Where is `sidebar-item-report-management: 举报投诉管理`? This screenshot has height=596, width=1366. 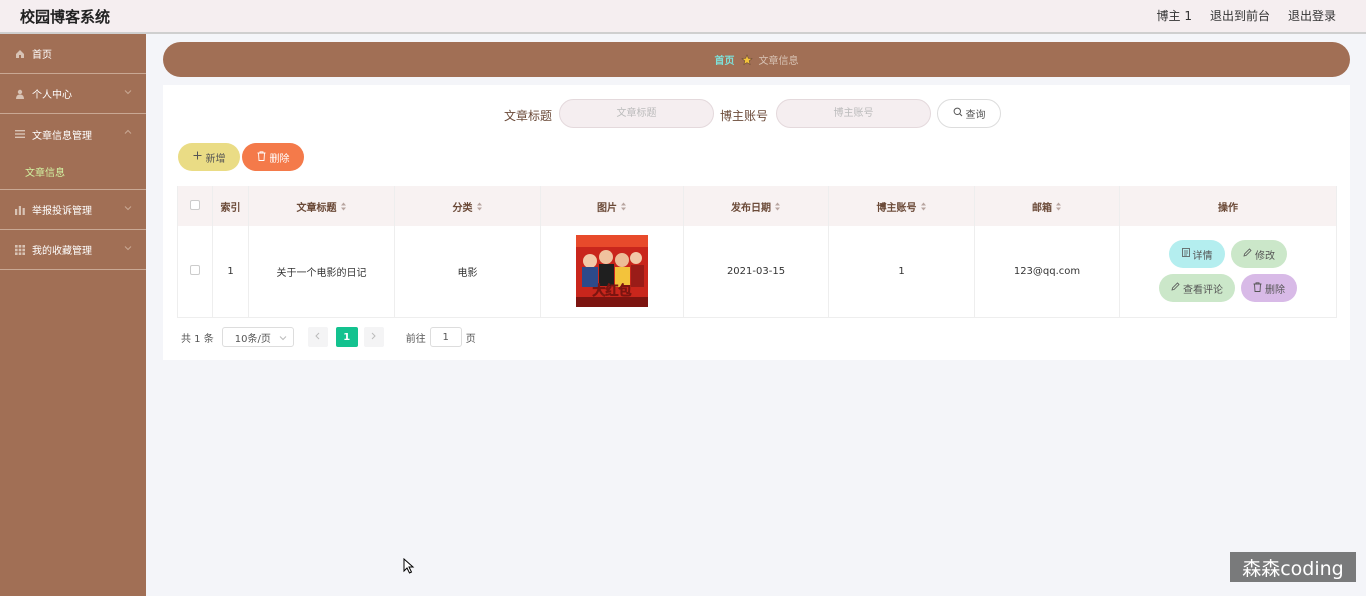
sidebar-item-report-management: 举报投诉管理 is located at coordinates (73, 210).